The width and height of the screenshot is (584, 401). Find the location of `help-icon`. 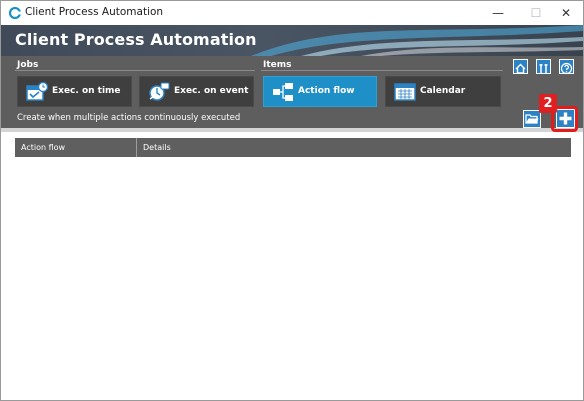

help-icon is located at coordinates (566, 68).